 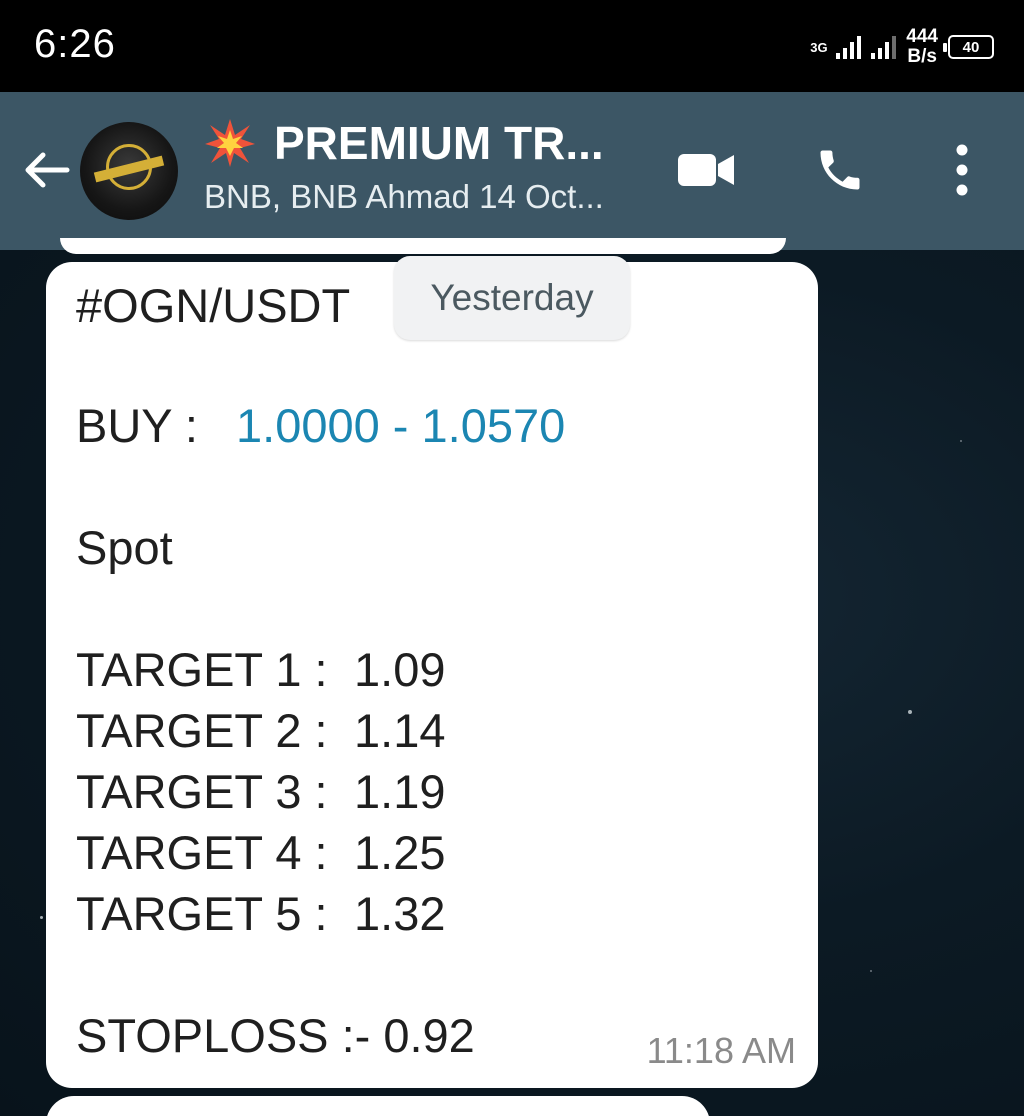 What do you see at coordinates (400, 425) in the screenshot?
I see `buy-range-link: 1.0000 - 1.0570` at bounding box center [400, 425].